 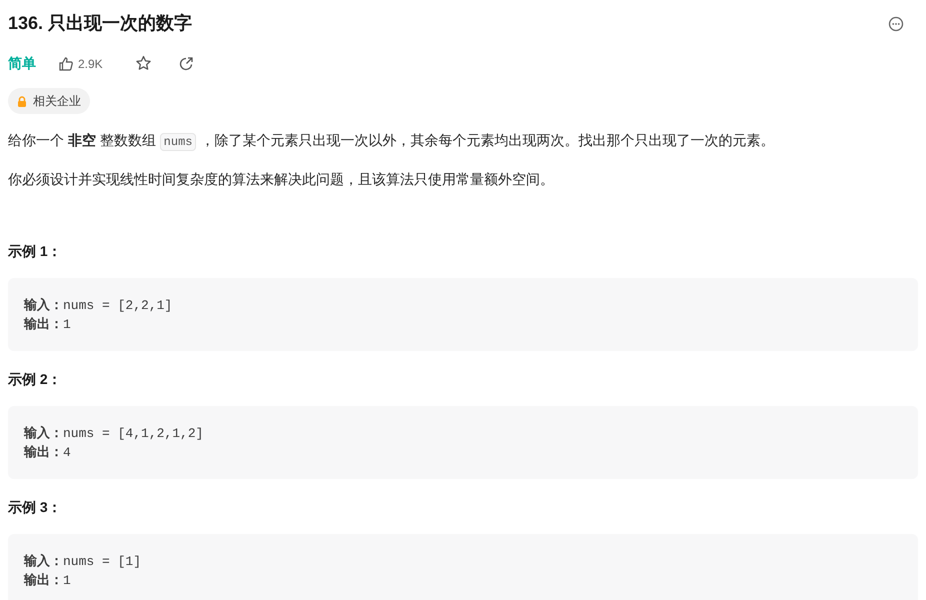 I want to click on difficulty-label: 简单, so click(x=22, y=63).